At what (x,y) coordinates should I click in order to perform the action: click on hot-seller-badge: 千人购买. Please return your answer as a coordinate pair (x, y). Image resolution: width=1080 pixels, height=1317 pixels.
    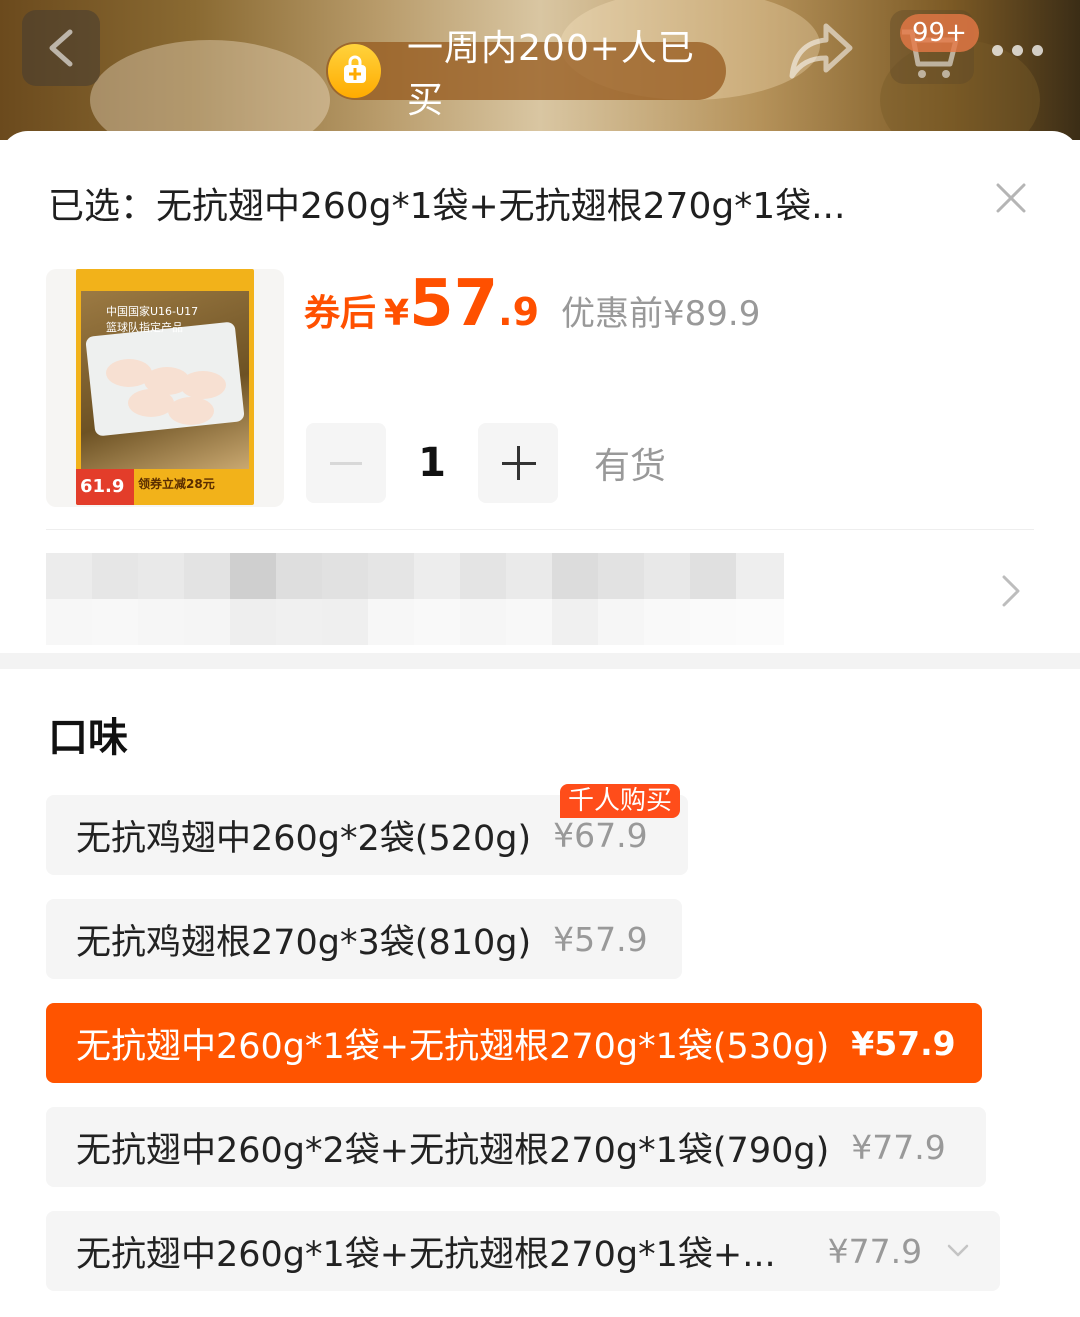
    Looking at the image, I should click on (620, 801).